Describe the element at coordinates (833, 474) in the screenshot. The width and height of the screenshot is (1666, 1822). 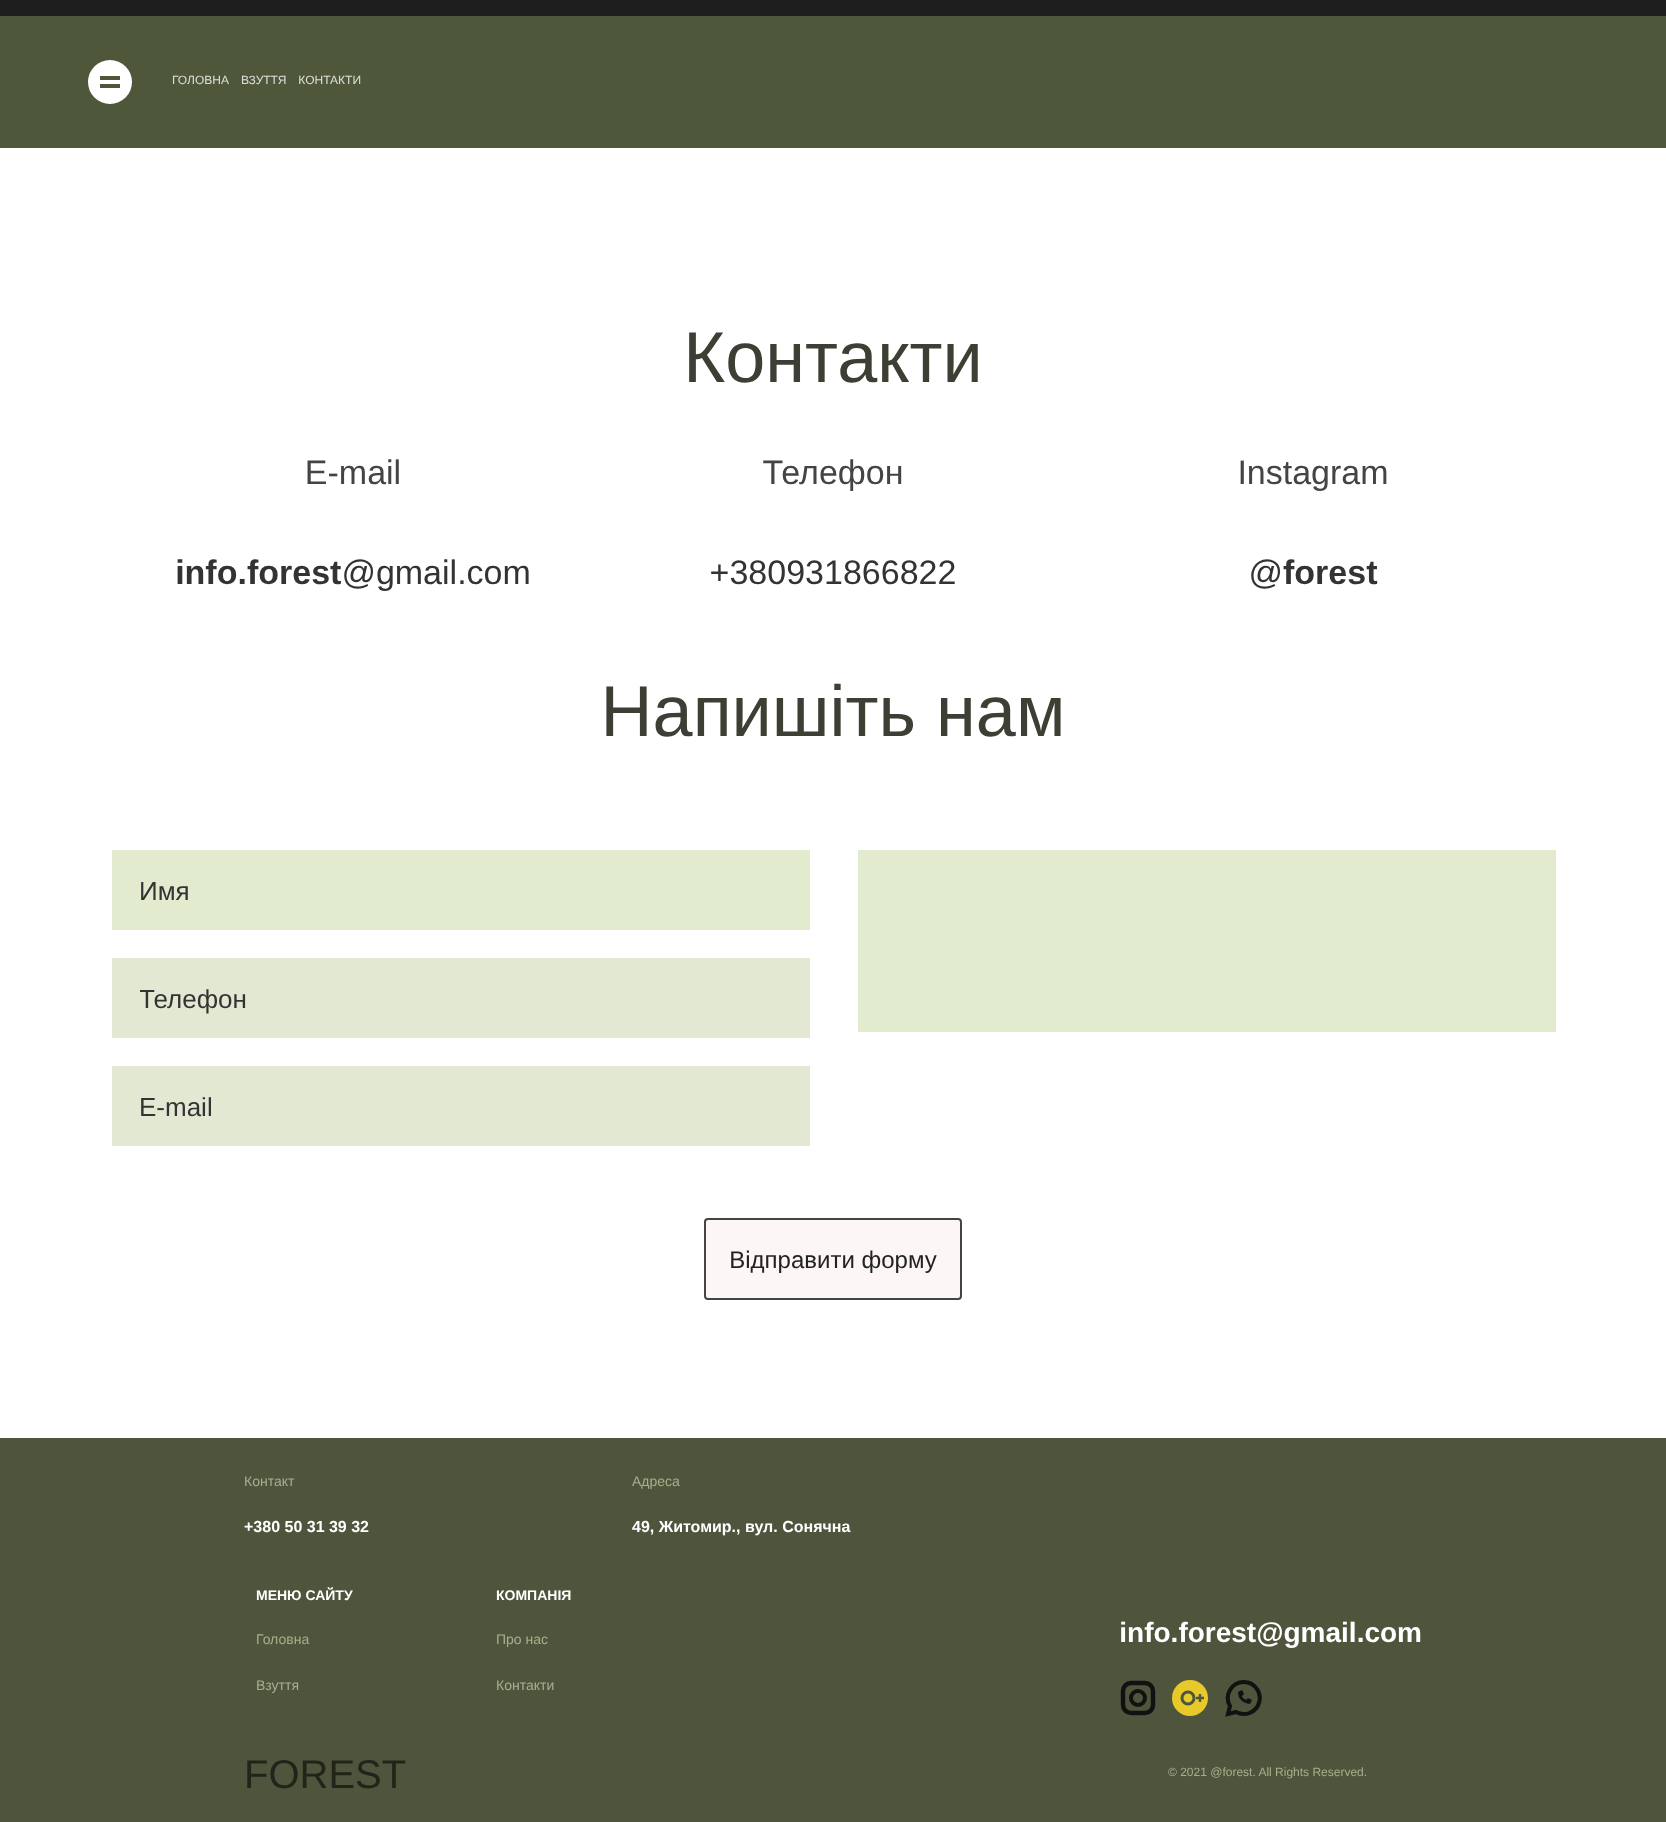
I see `contact-label: Телефон` at that location.